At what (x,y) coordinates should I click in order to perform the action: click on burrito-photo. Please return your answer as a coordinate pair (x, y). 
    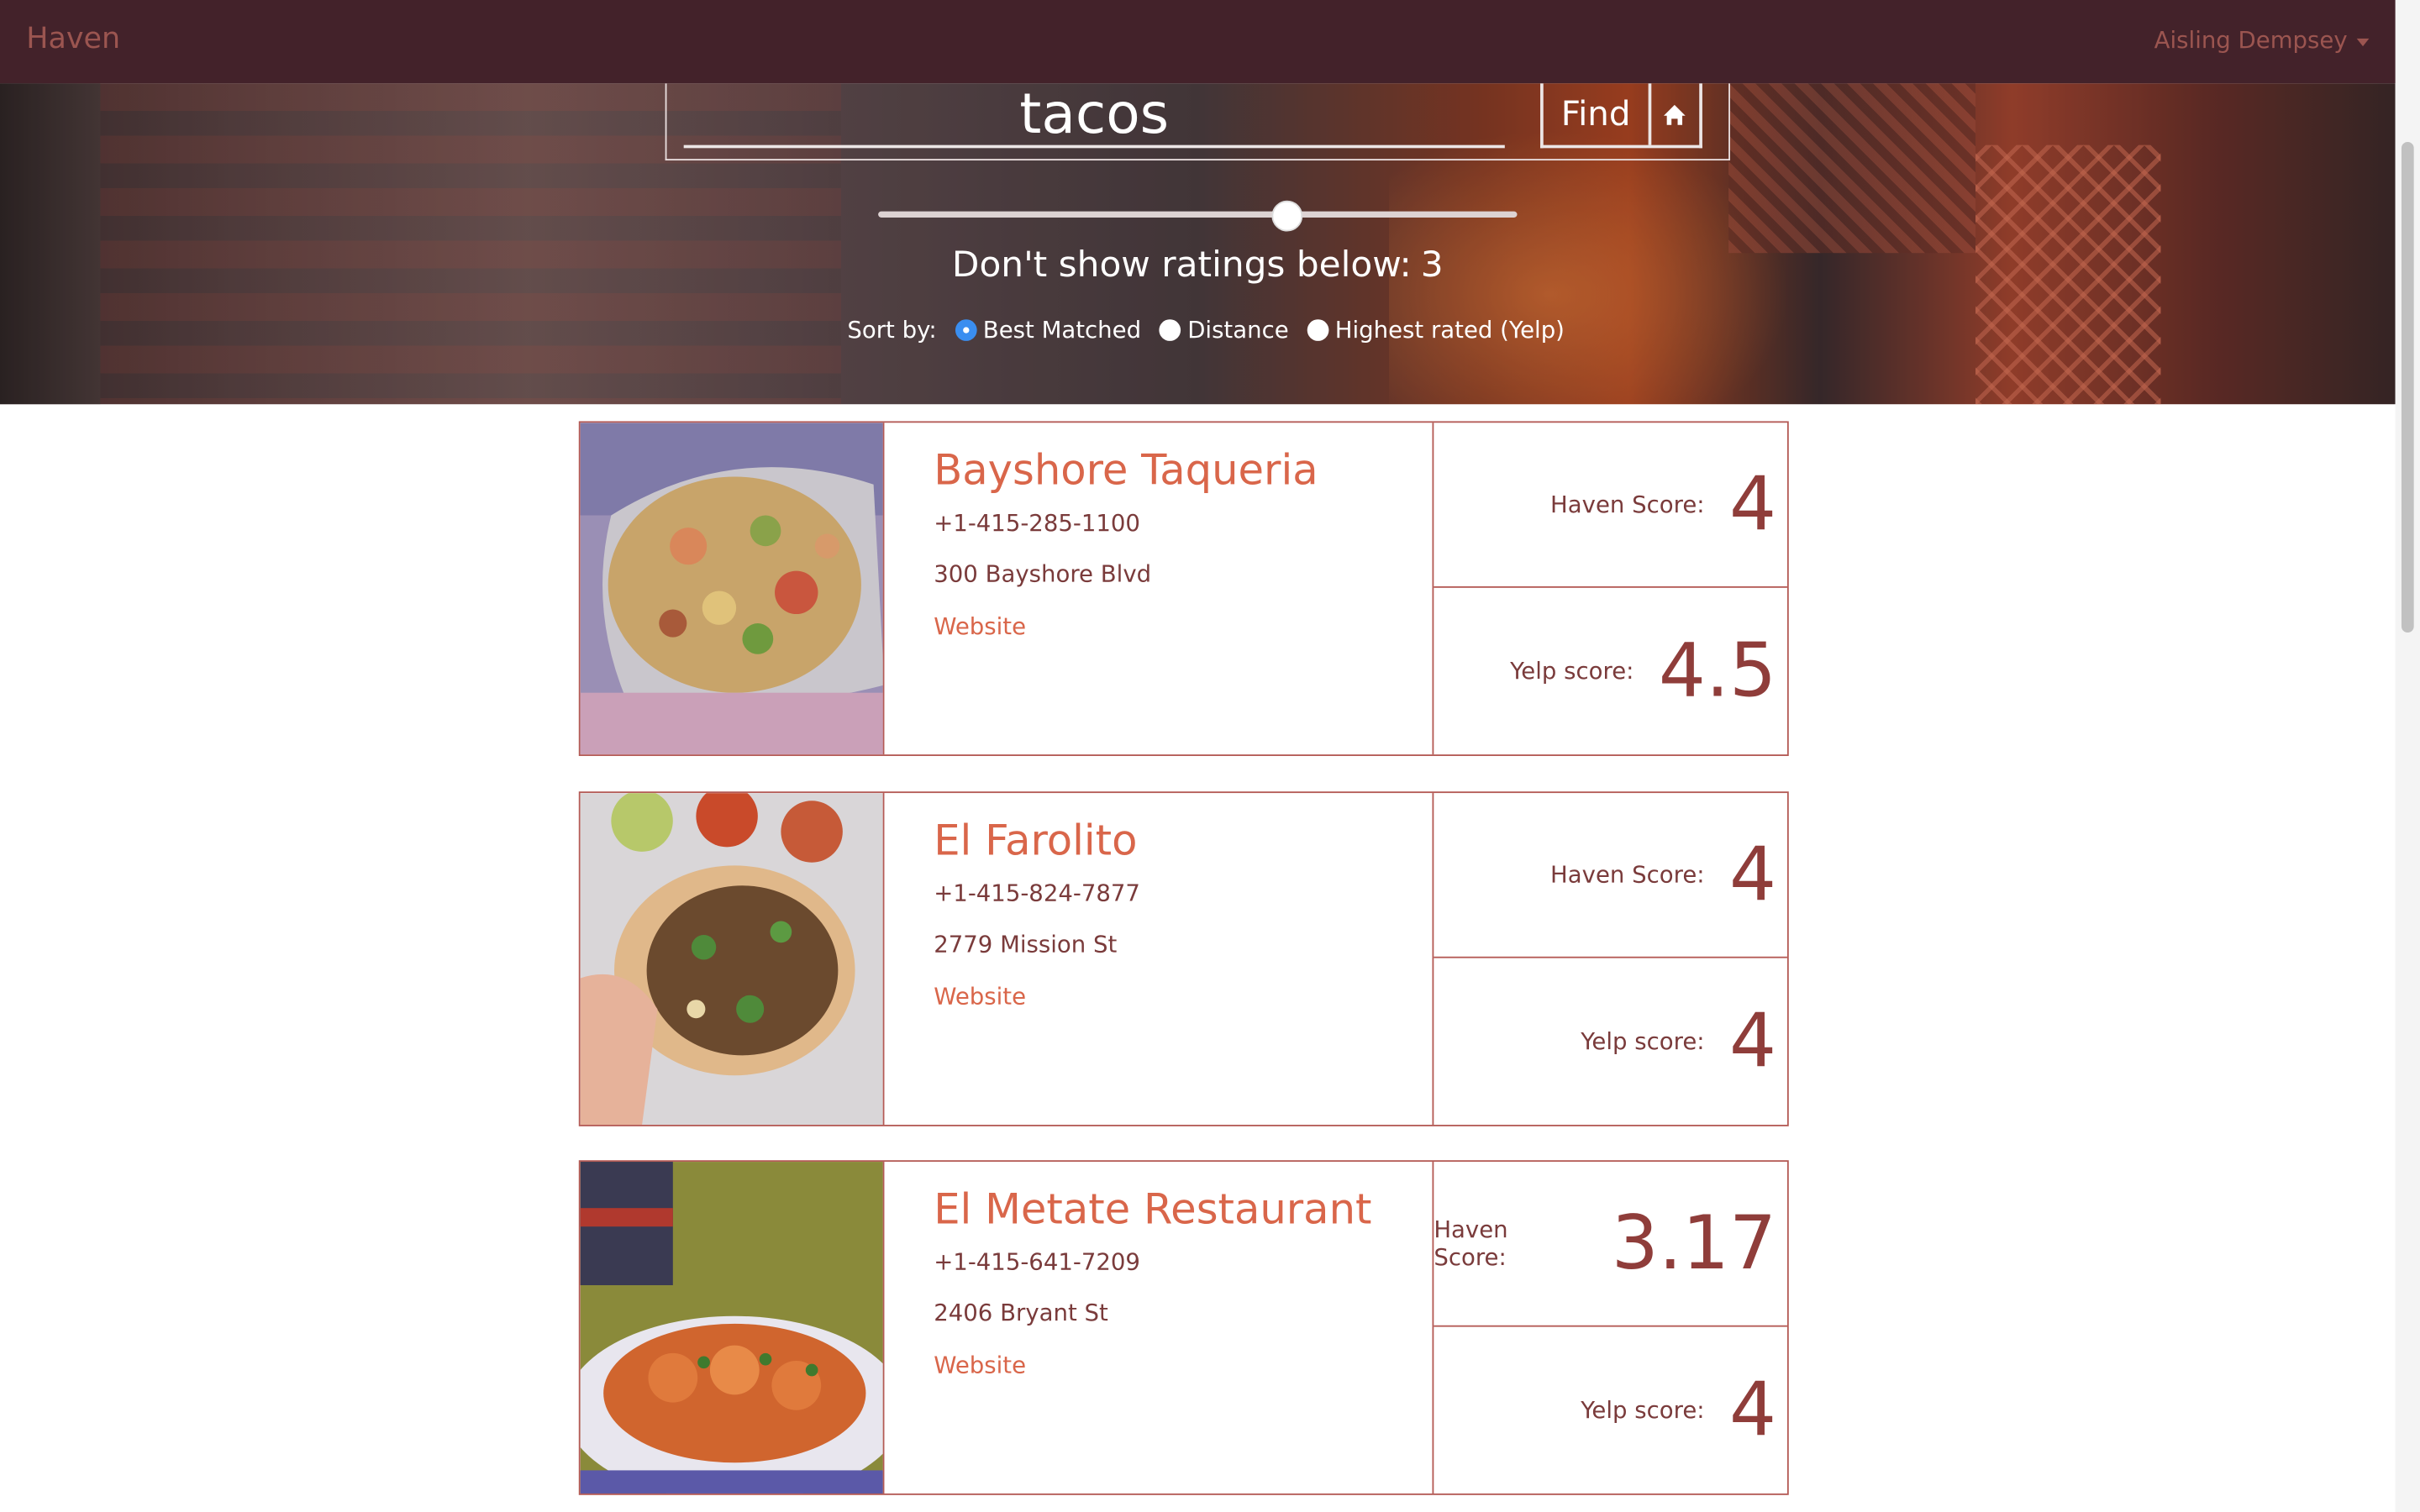
    Looking at the image, I should click on (732, 589).